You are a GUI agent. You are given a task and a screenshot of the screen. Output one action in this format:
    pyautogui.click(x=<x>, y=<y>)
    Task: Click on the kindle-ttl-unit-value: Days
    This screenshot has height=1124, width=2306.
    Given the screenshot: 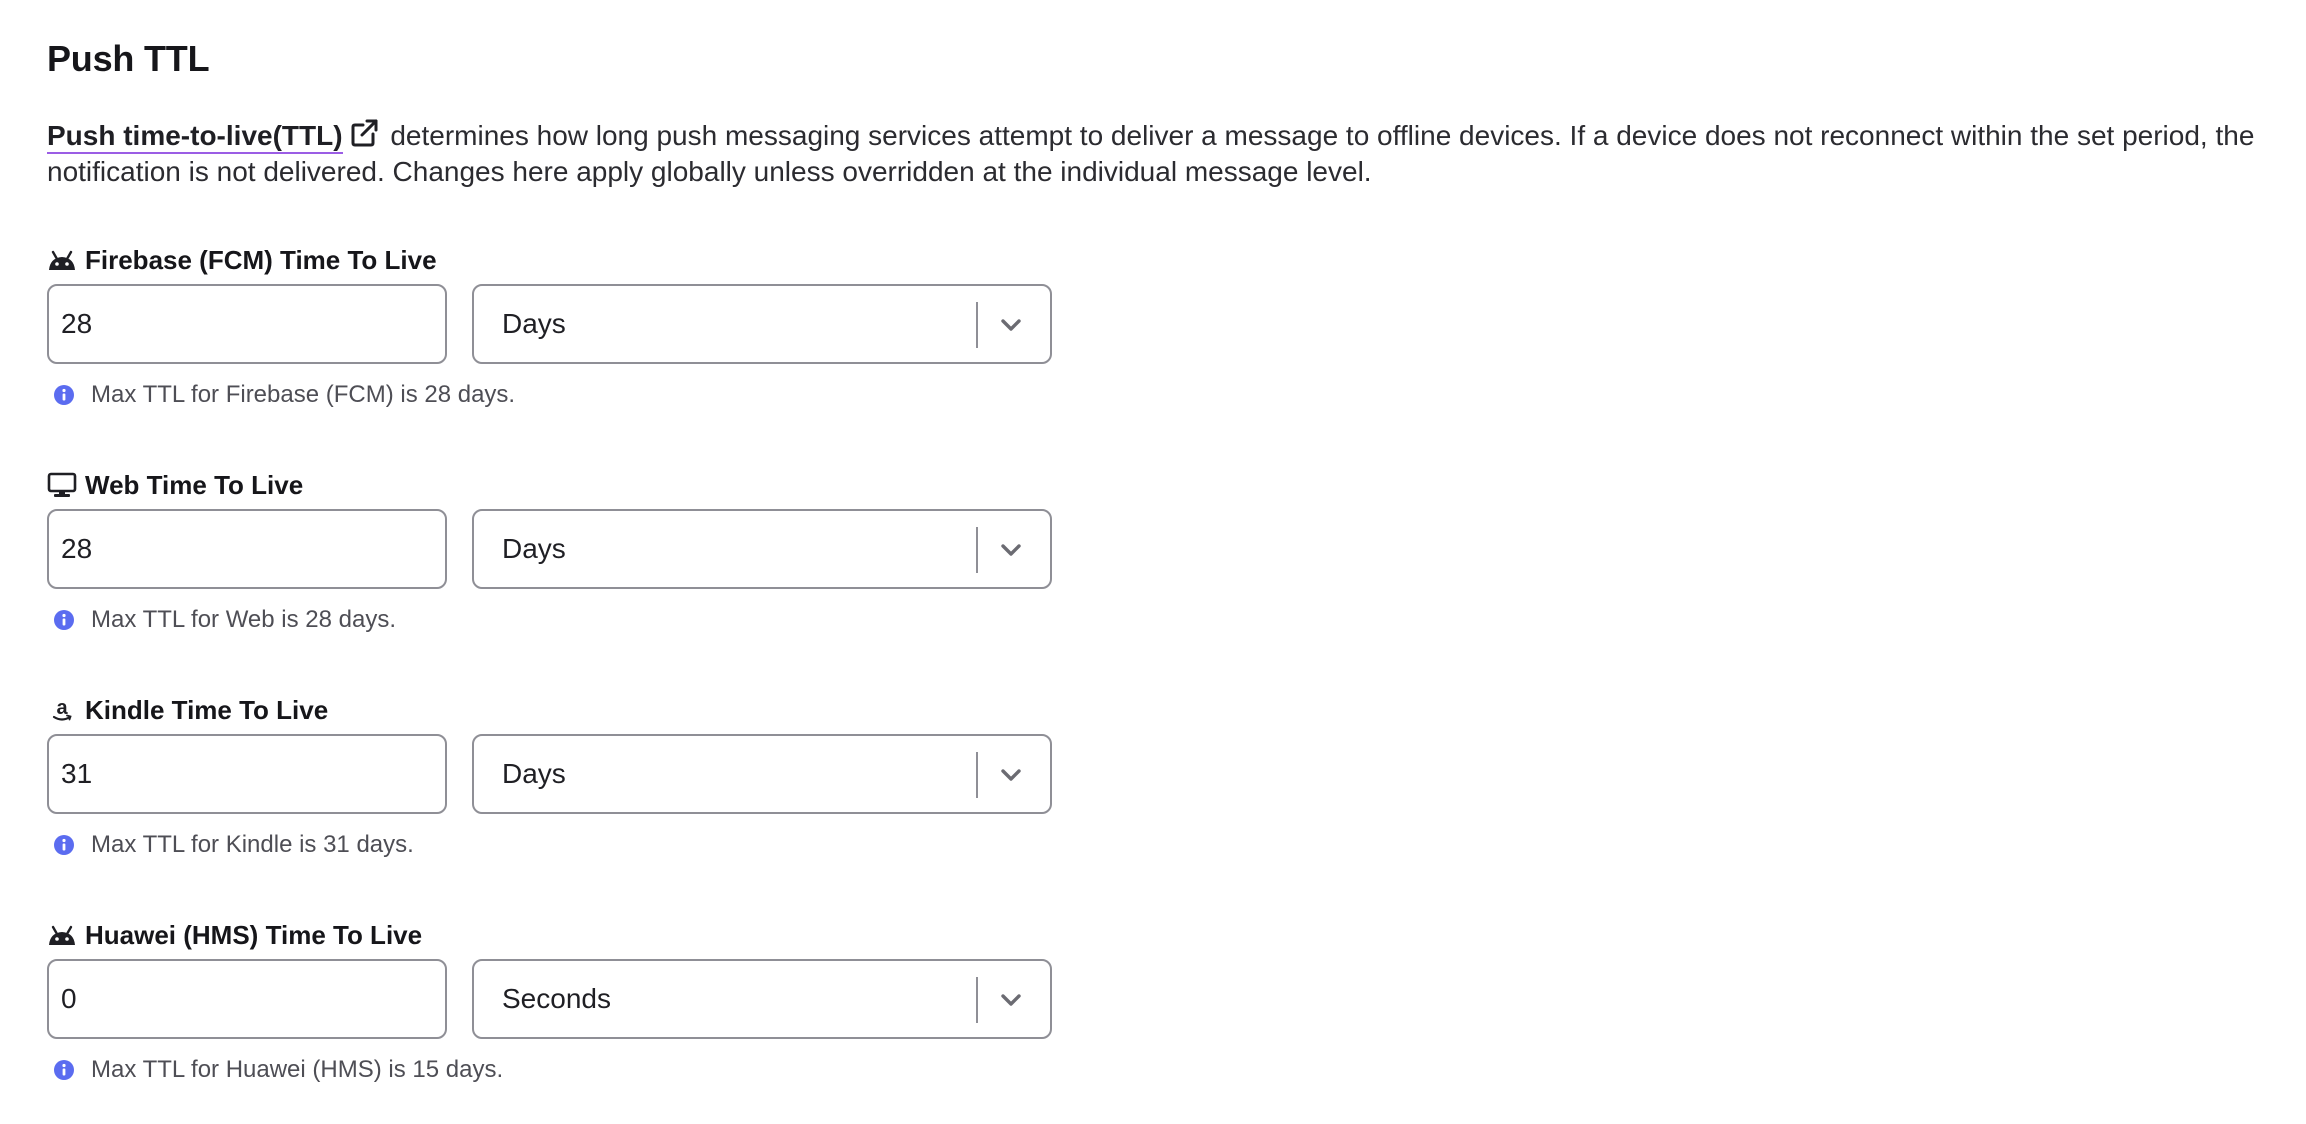 What is the action you would take?
    pyautogui.click(x=534, y=773)
    